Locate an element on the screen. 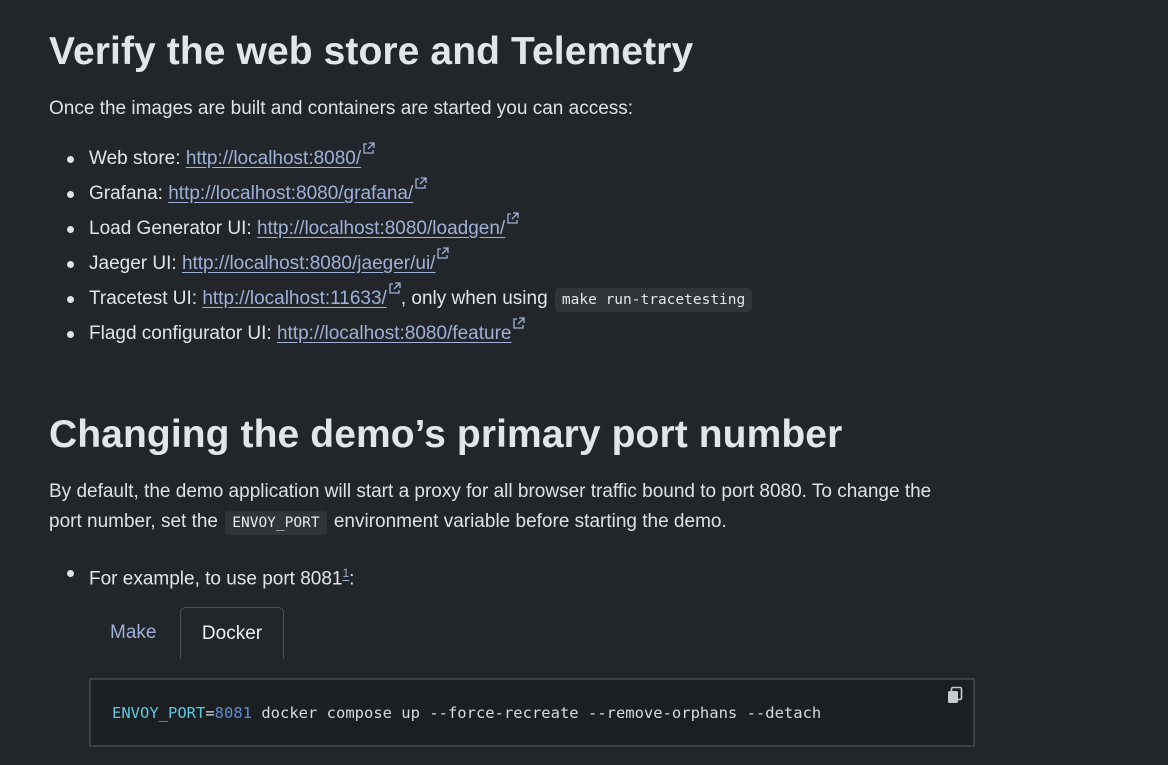 Image resolution: width=1168 pixels, height=765 pixels. tab-bar: Make Docker is located at coordinates (532, 633).